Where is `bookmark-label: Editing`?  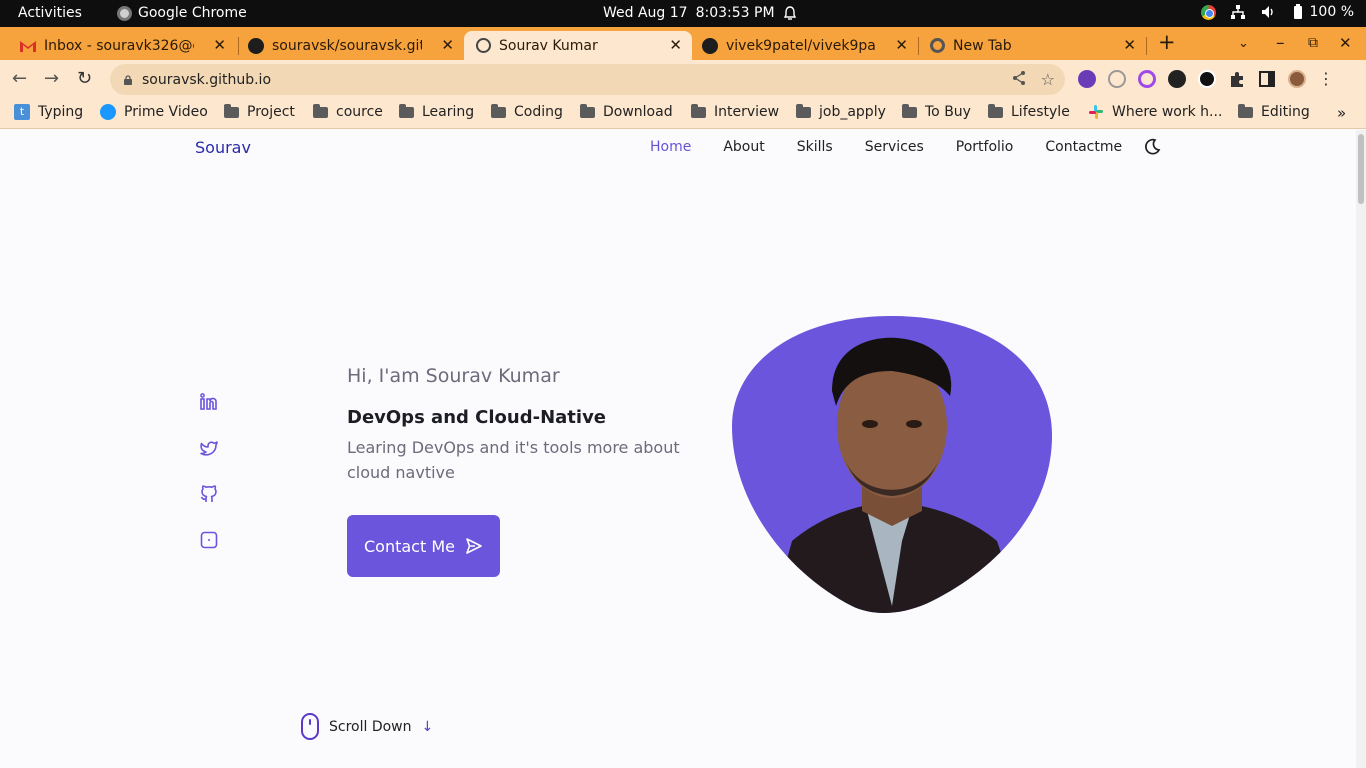
bookmark-label: Editing is located at coordinates (1285, 112).